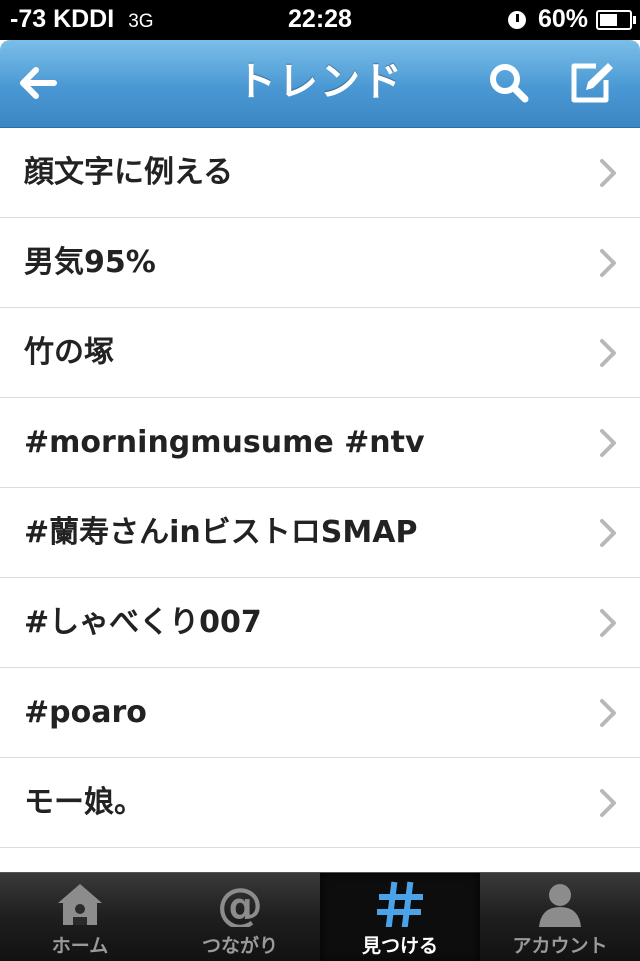 This screenshot has height=961, width=640. Describe the element at coordinates (320, 713) in the screenshot. I see `trend-row: #poaro` at that location.